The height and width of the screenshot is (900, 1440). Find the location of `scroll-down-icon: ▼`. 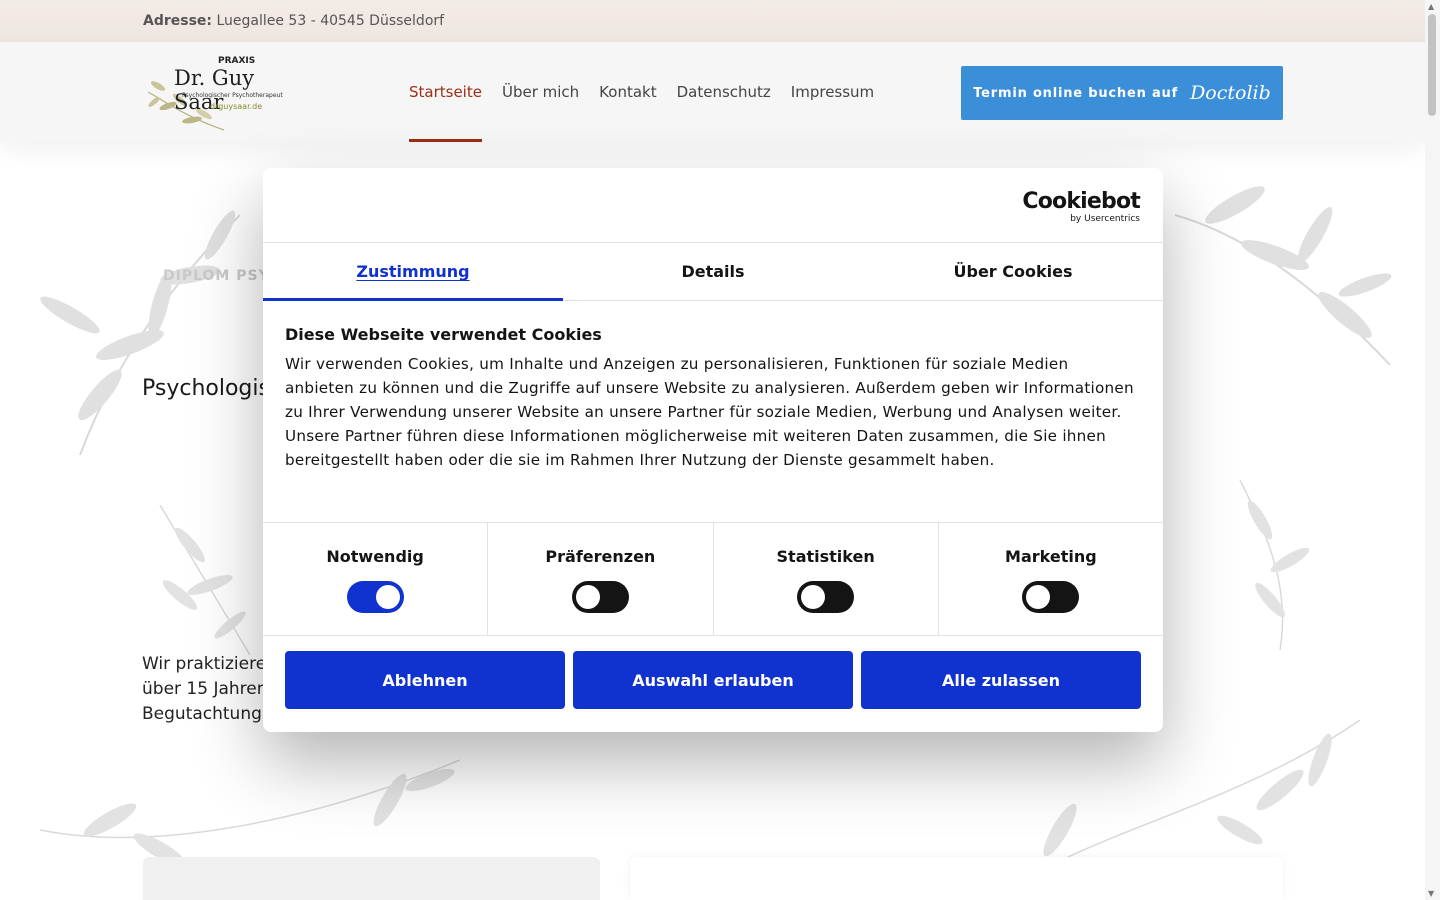

scroll-down-icon: ▼ is located at coordinates (1431, 893).